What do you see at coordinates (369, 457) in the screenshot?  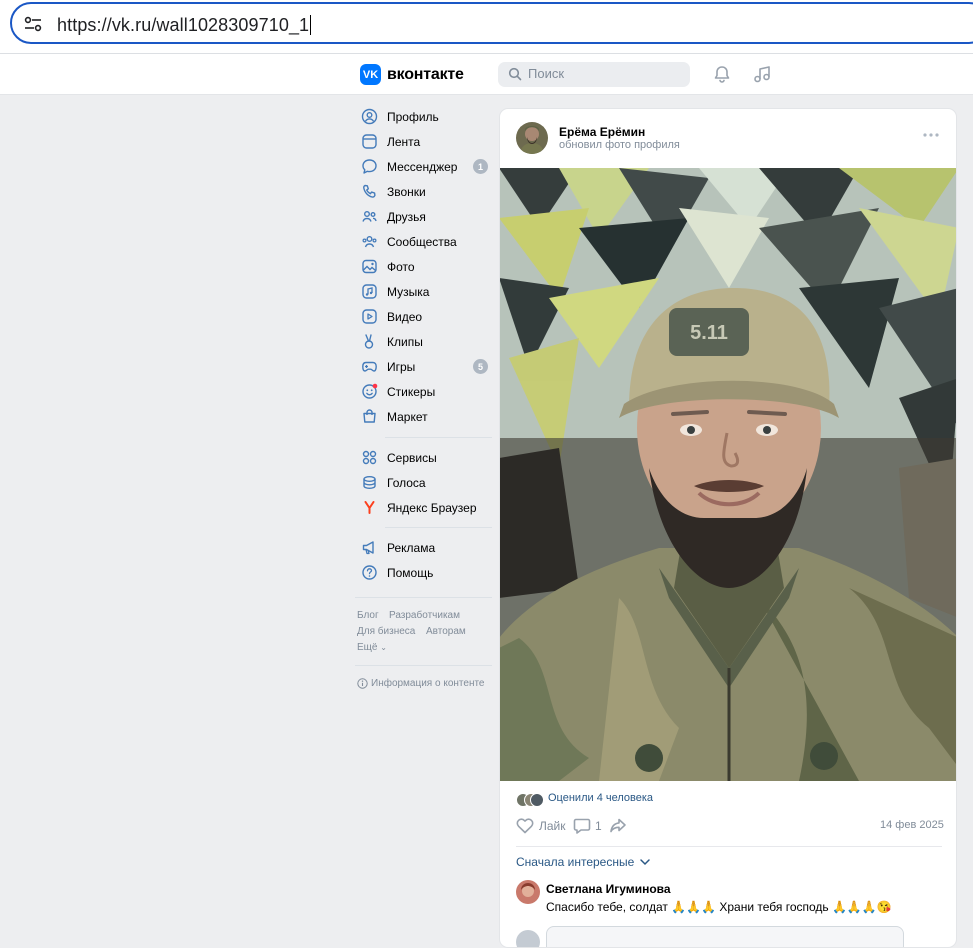 I see `services-icon` at bounding box center [369, 457].